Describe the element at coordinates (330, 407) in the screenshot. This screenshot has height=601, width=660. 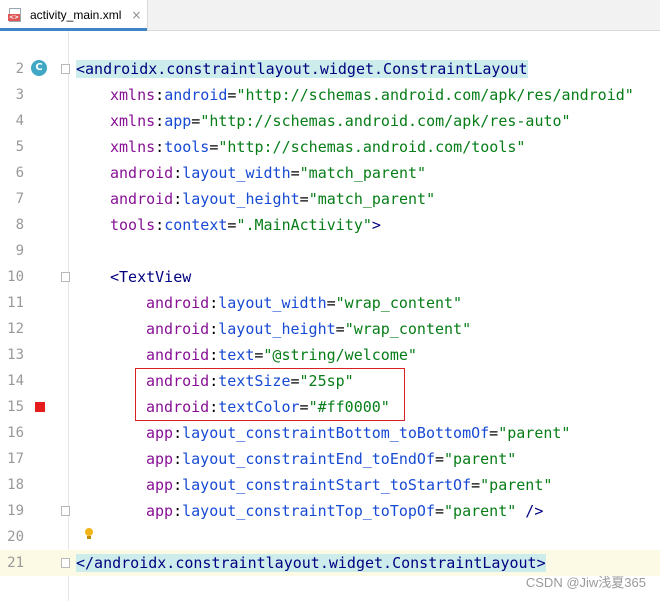
I see `code-line: 15 android:textColor="#ff0000"` at that location.